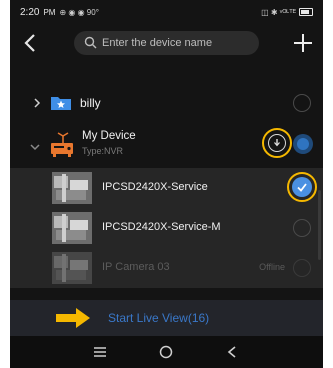 This screenshot has height=368, width=333. I want to click on status-time: 2:20, so click(30, 12).